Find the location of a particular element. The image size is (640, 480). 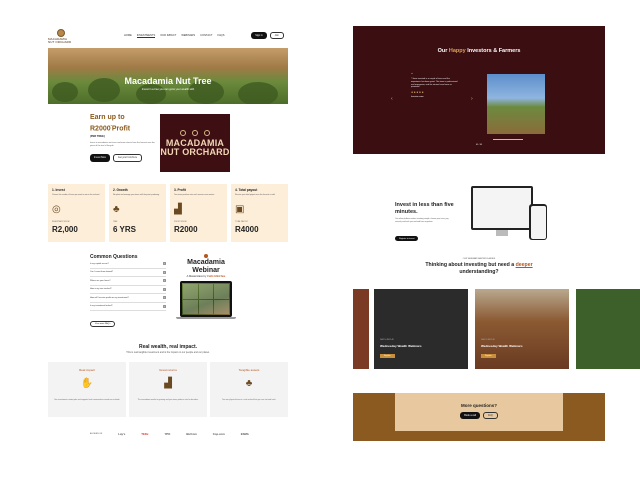

nav-link-contact: Contact is located at coordinates (206, 36).